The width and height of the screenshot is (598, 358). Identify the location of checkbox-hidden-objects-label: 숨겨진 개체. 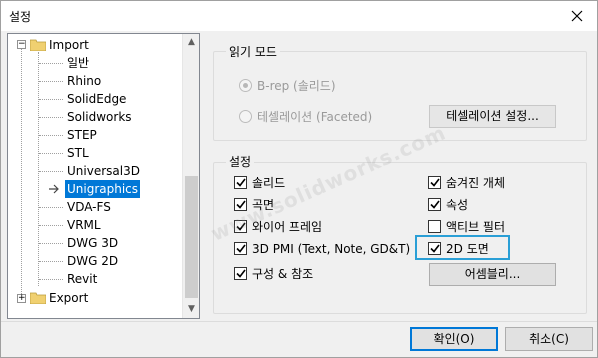
(476, 183).